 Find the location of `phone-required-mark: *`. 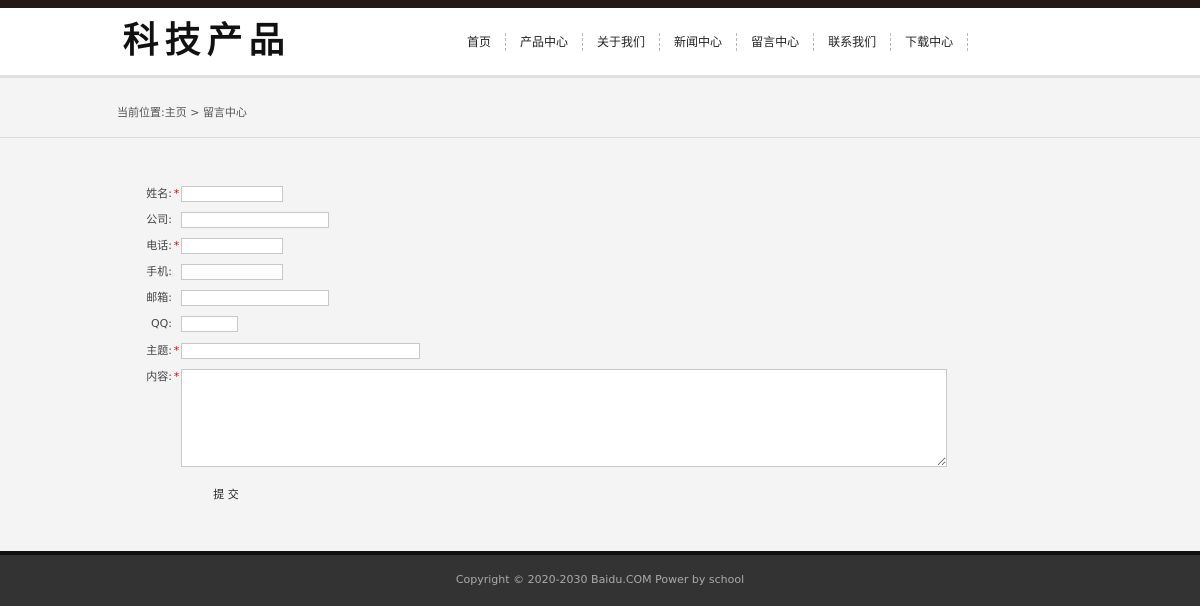

phone-required-mark: * is located at coordinates (176, 245).